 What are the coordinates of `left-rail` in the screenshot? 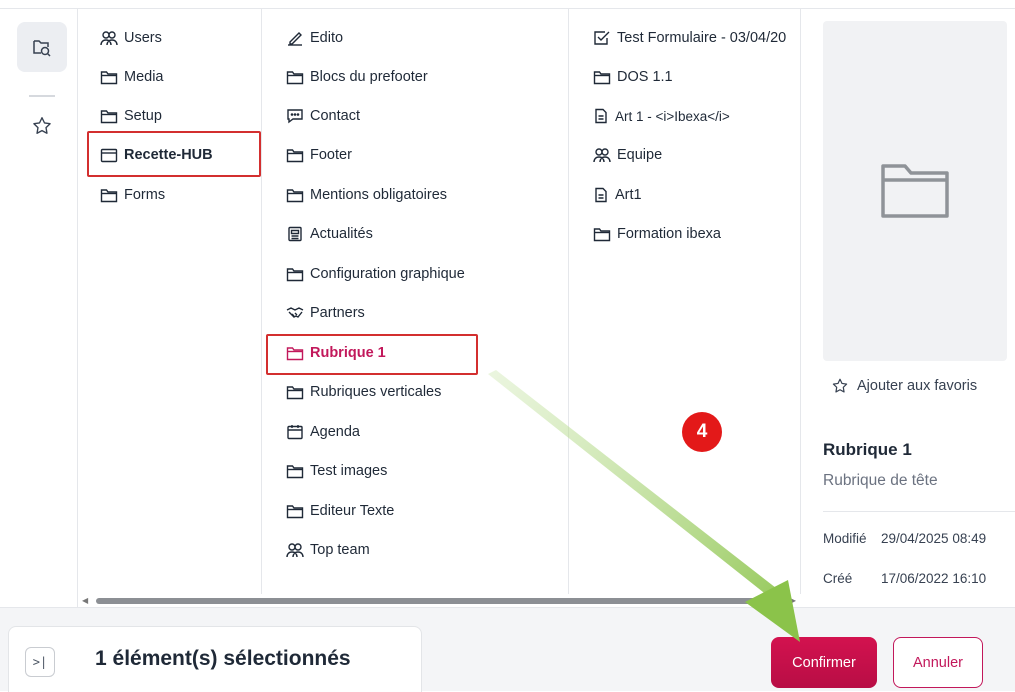 It's located at (39, 308).